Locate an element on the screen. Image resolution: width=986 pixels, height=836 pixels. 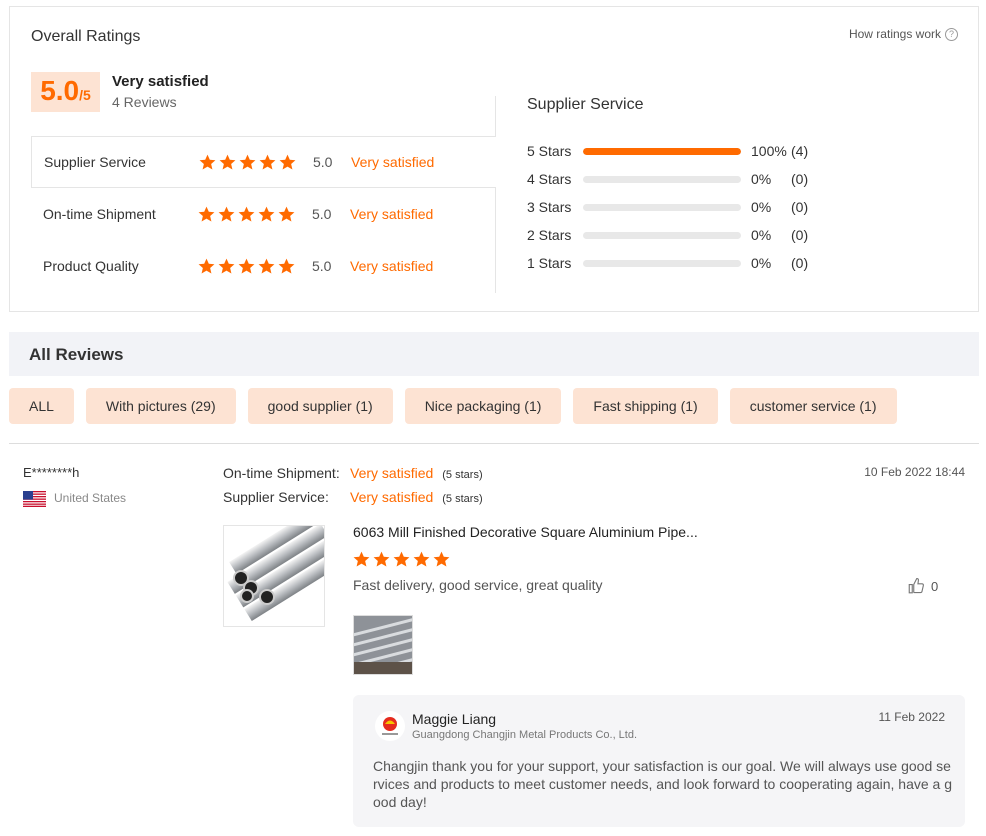
filter-chip-customer-service: customer service (1) is located at coordinates (813, 406).